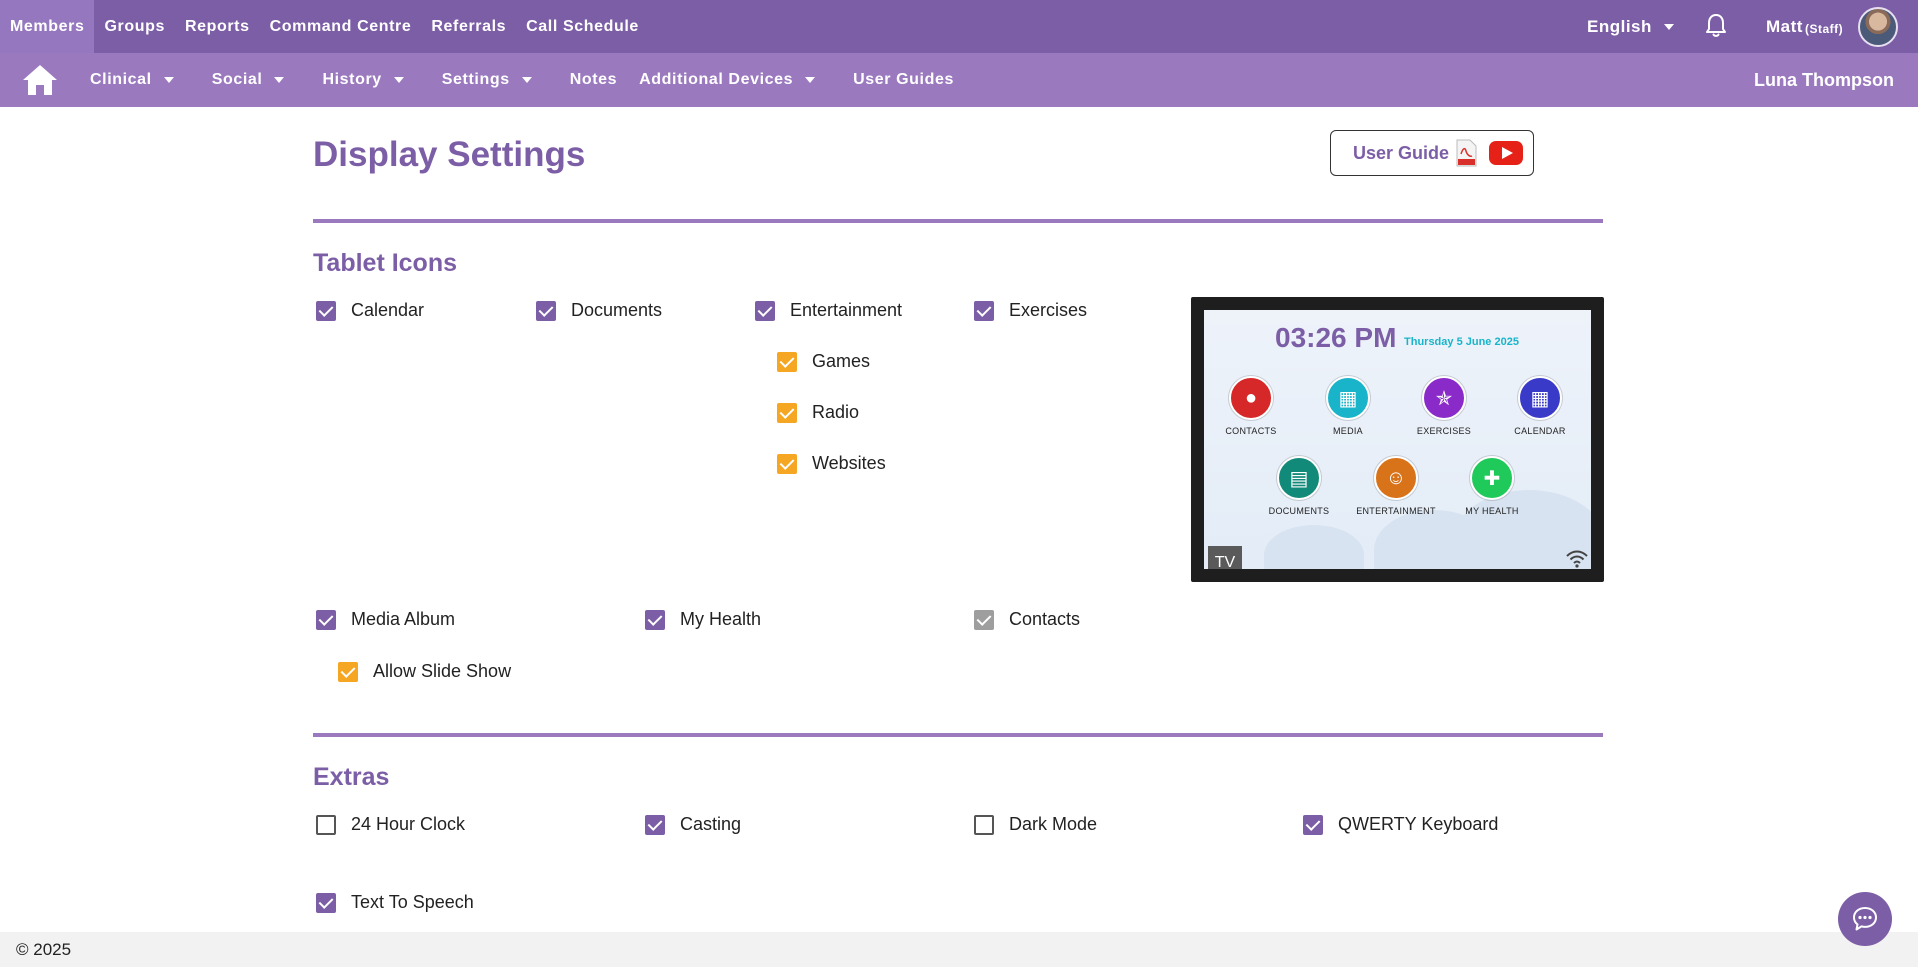 Image resolution: width=1918 pixels, height=967 pixels. I want to click on subnav-history: History, so click(363, 80).